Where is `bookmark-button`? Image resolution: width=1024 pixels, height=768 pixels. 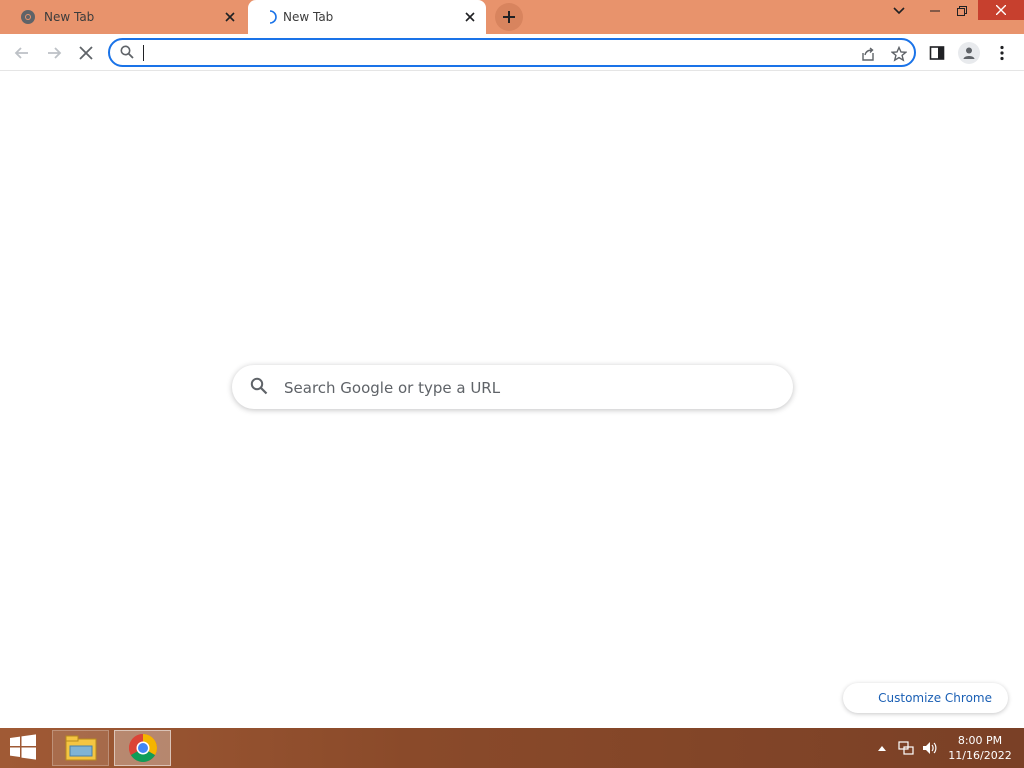
bookmark-button is located at coordinates (899, 54).